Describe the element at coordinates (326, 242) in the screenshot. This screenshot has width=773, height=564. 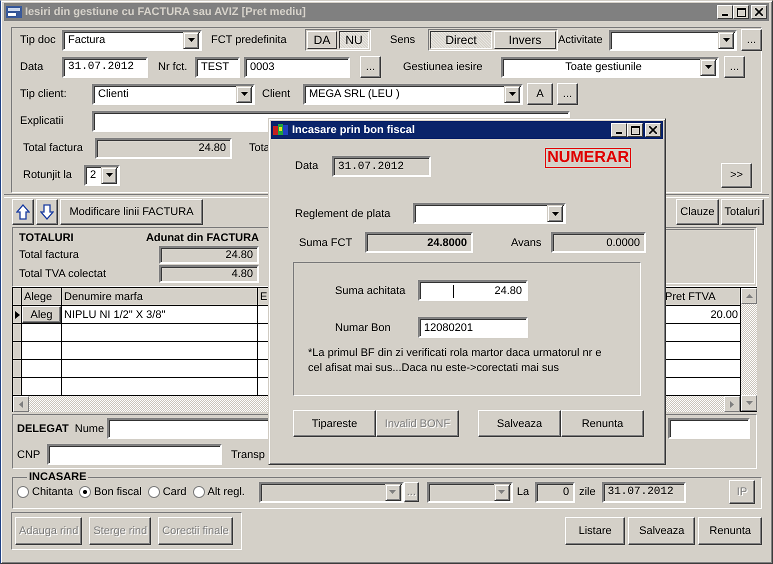
I see `field-label: Suma FCT` at that location.